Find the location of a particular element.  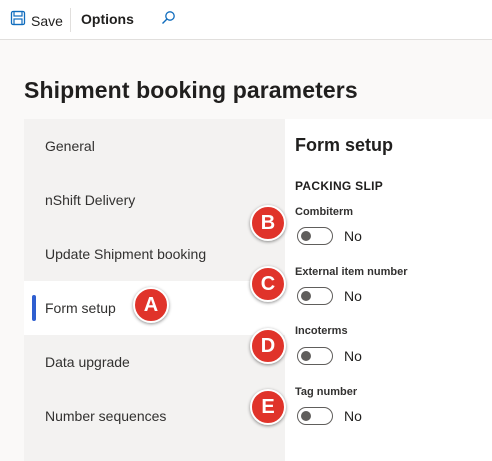

save-label: Save is located at coordinates (47, 20).